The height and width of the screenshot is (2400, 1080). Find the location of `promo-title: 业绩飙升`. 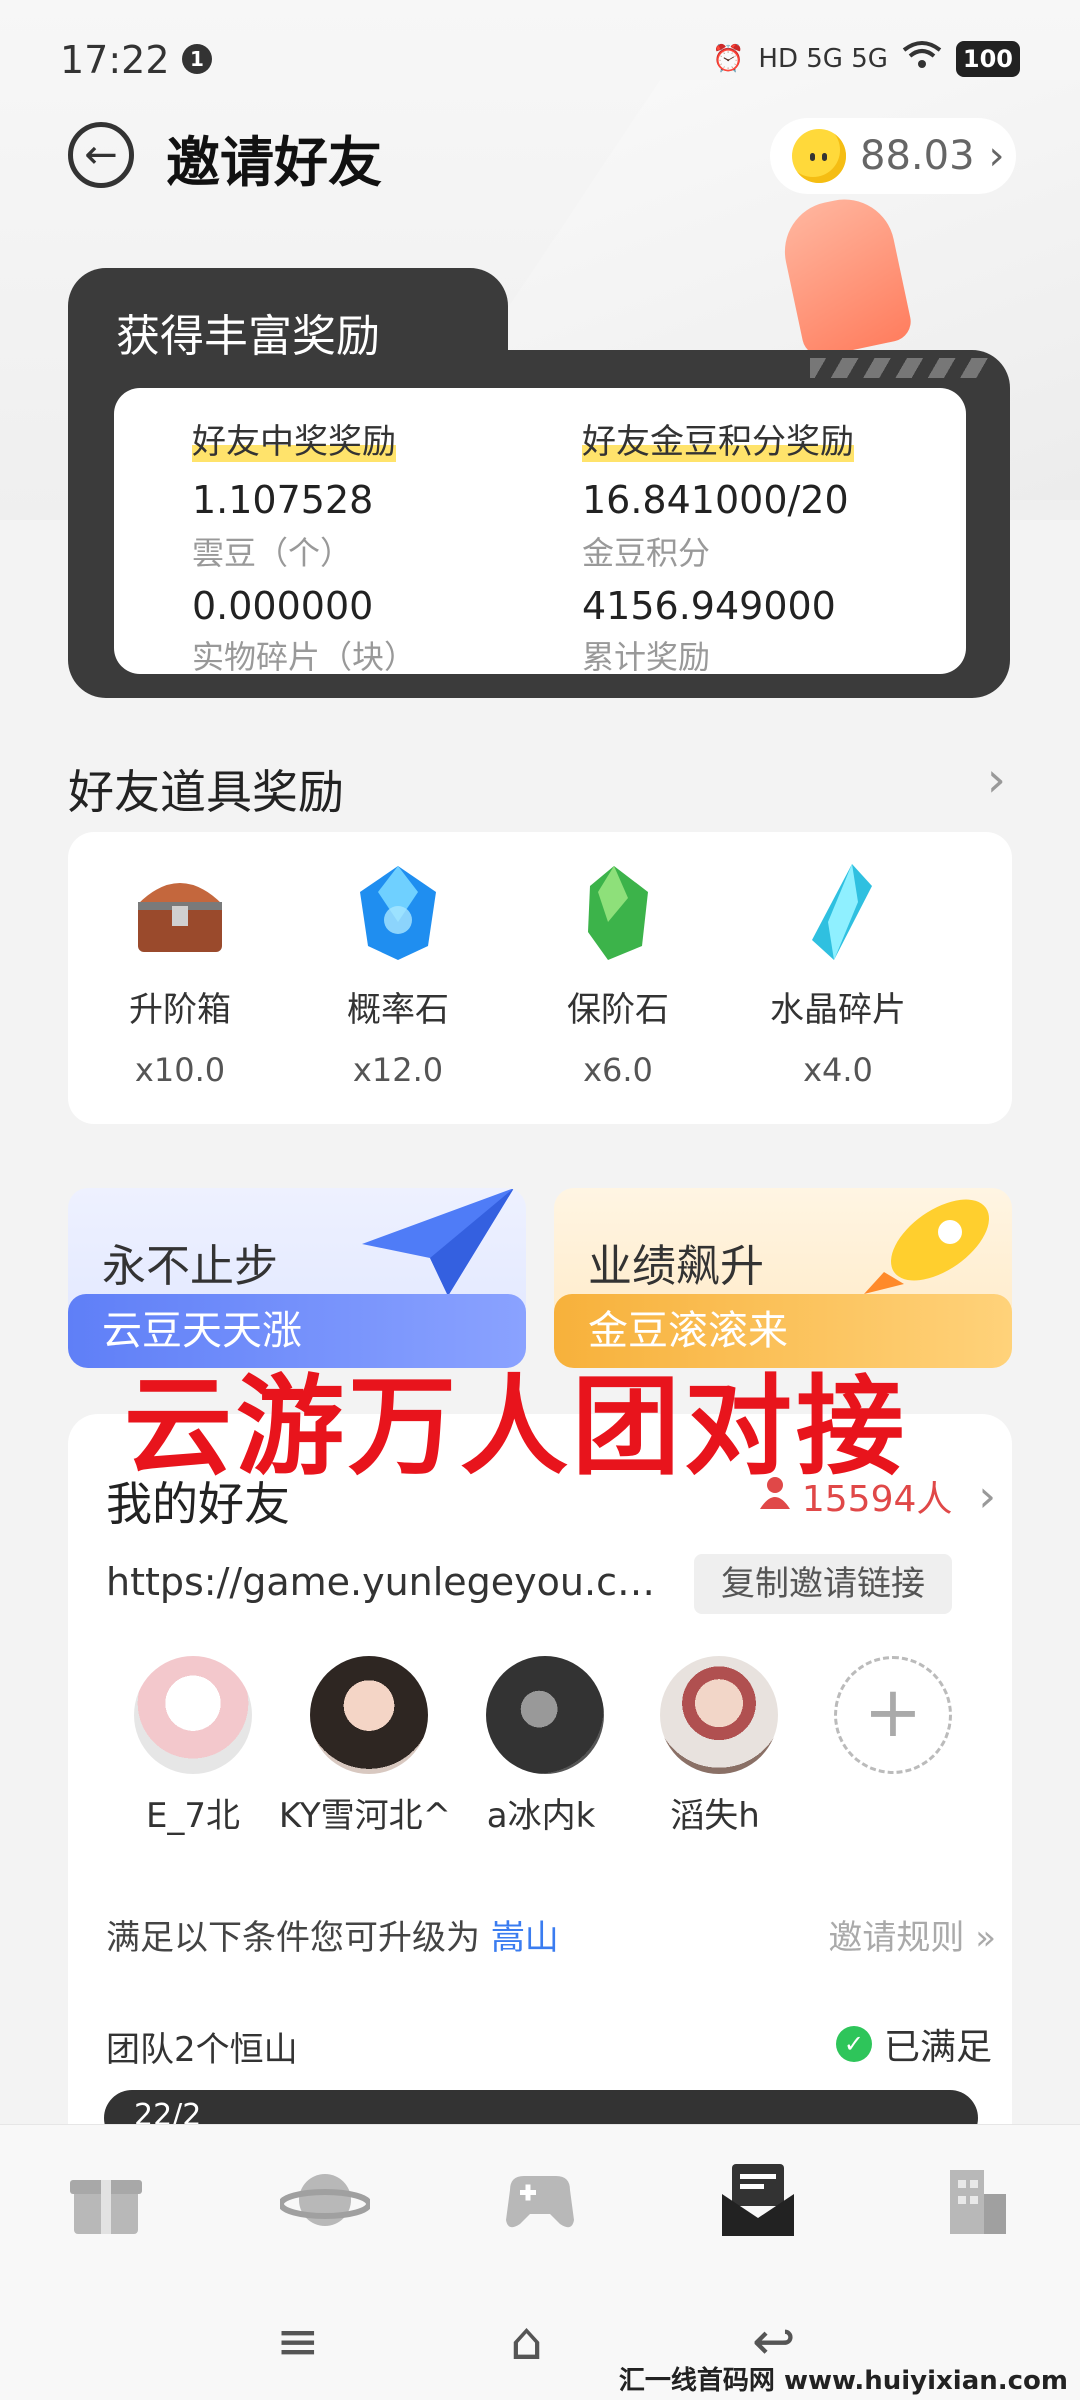

promo-title: 业绩飙升 is located at coordinates (676, 1266).